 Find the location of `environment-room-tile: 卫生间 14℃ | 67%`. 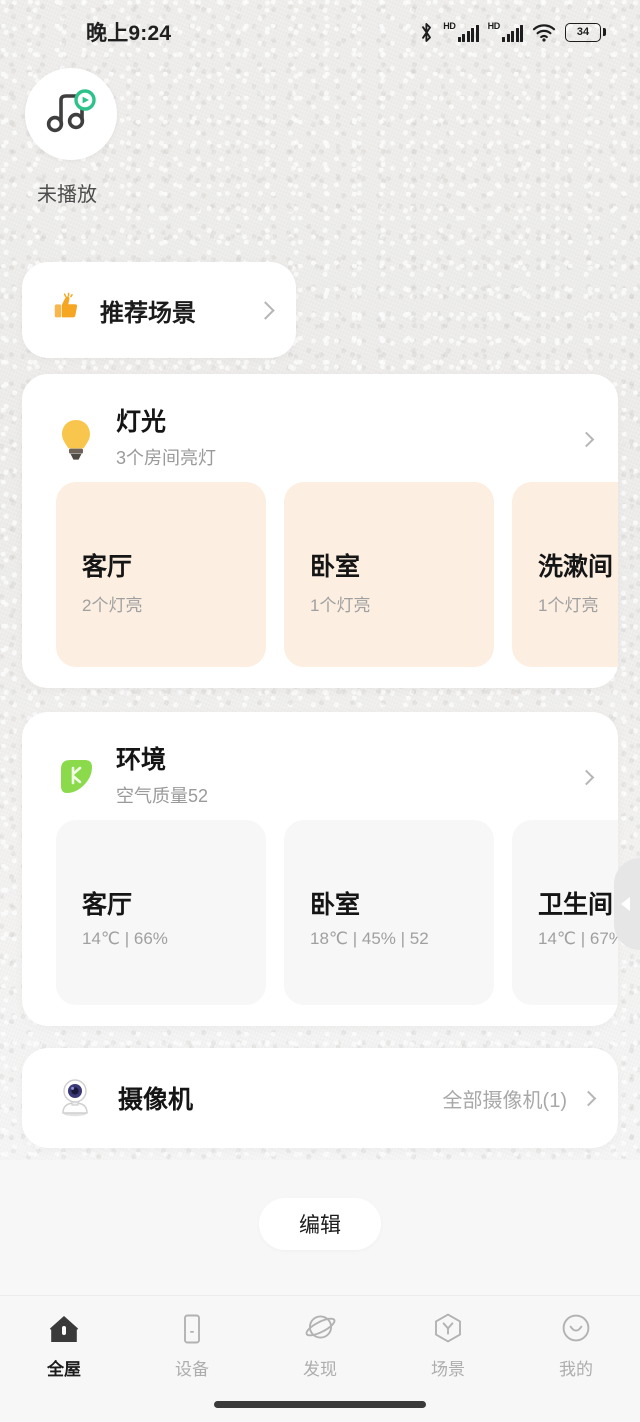

environment-room-tile: 卫生间 14℃ | 67% is located at coordinates (565, 912).